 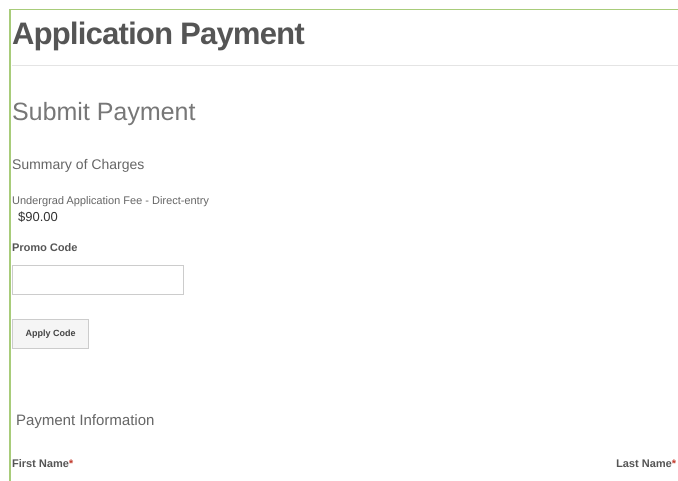 I want to click on promo-code-field, so click(x=98, y=280).